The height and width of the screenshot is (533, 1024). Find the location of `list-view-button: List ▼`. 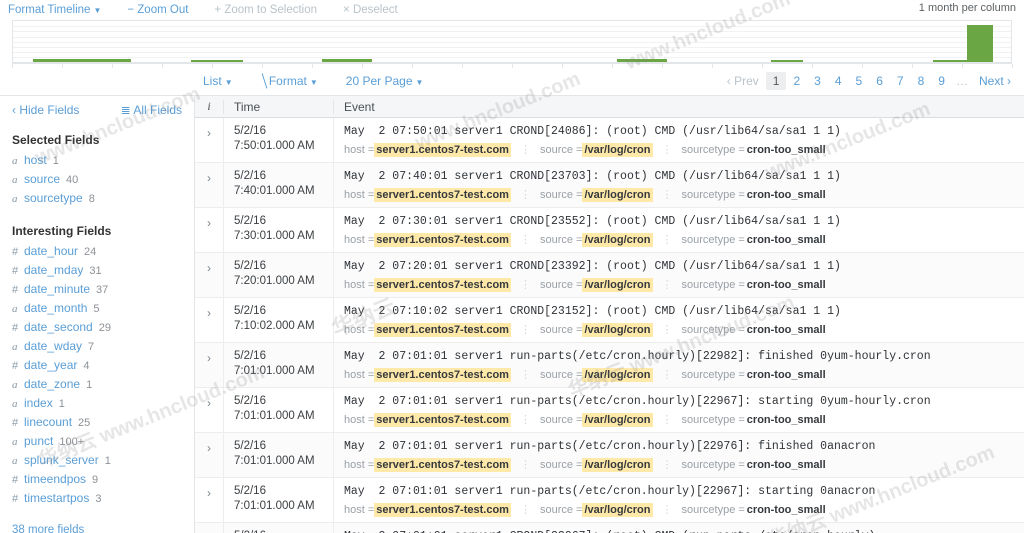

list-view-button: List ▼ is located at coordinates (218, 81).